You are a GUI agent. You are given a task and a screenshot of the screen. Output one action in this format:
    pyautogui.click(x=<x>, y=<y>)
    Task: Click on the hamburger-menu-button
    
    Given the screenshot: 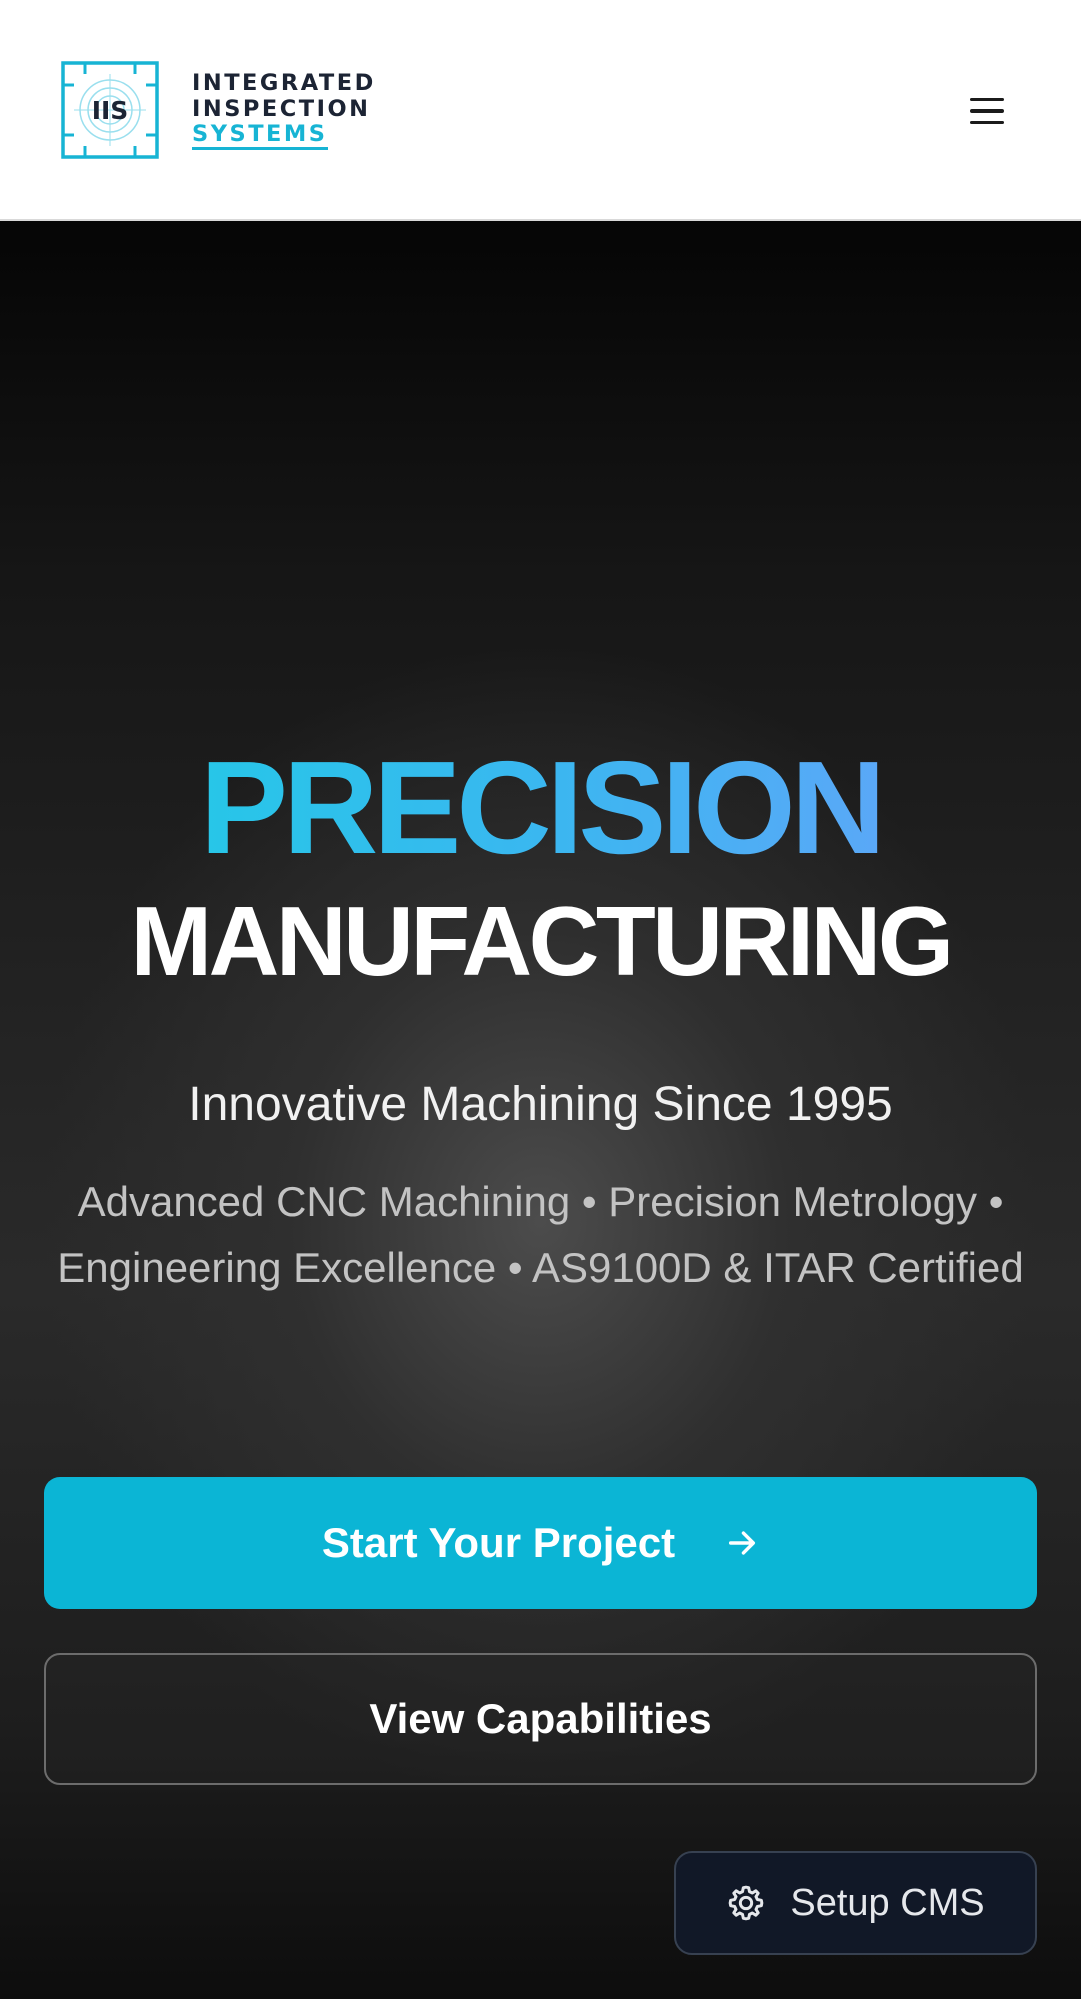 What is the action you would take?
    pyautogui.click(x=987, y=111)
    